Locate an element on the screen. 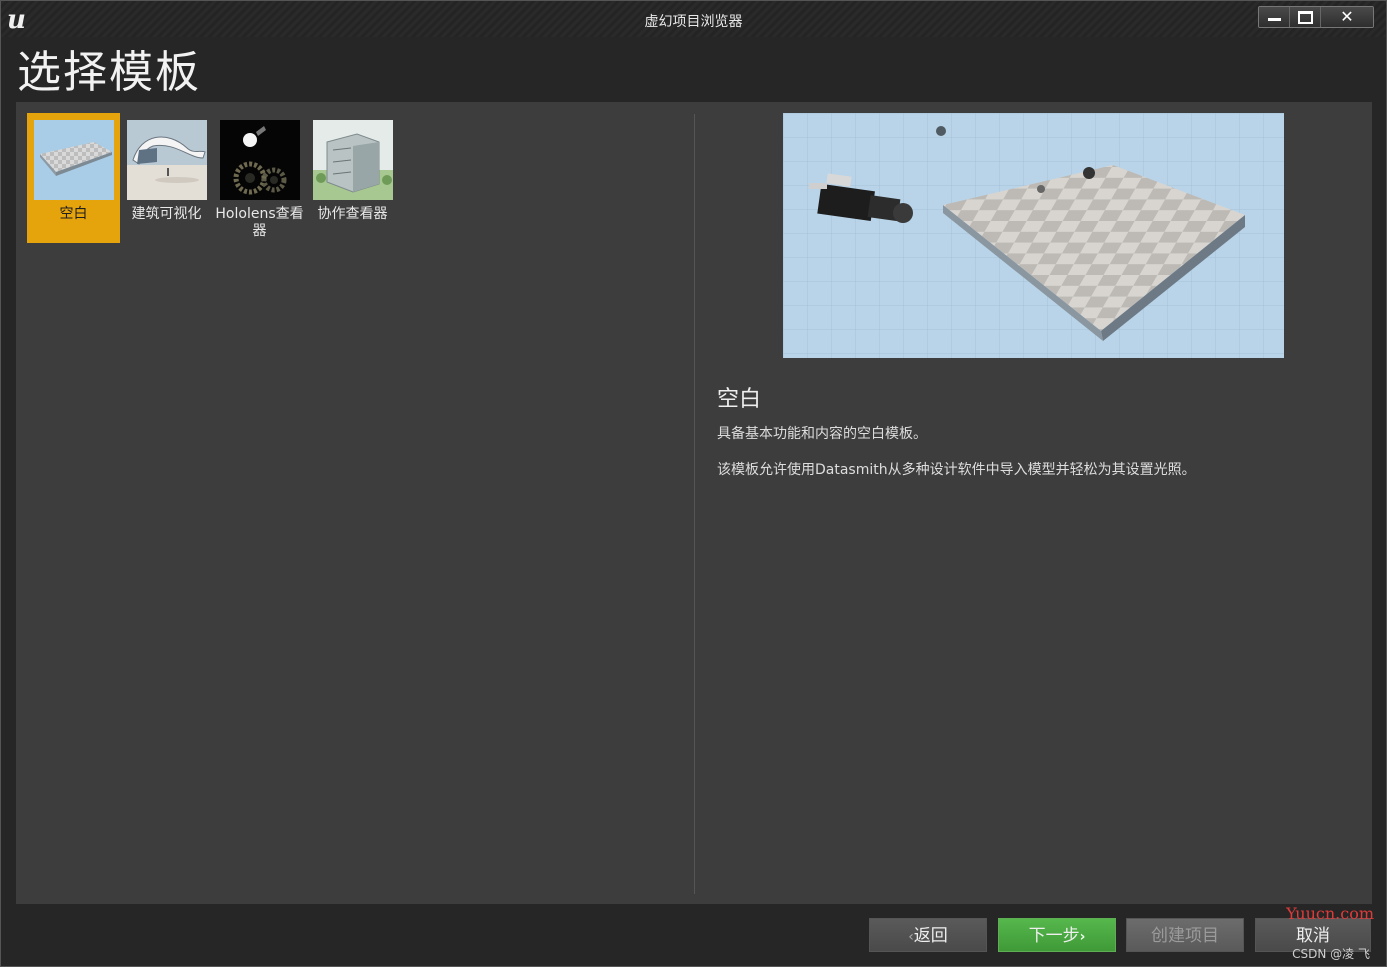  create-project-label: 创建项目 is located at coordinates (1185, 936).